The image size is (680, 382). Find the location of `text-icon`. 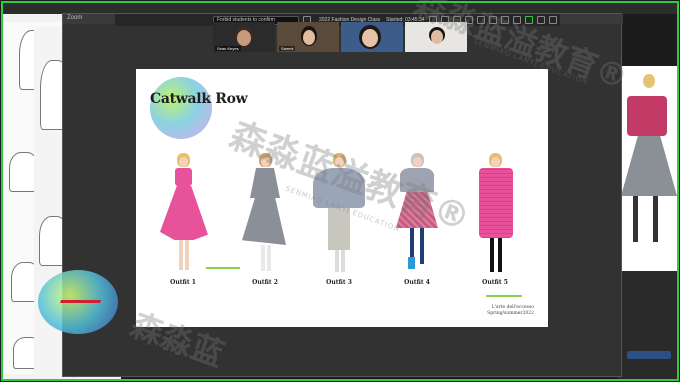

text-icon is located at coordinates (480, 20).